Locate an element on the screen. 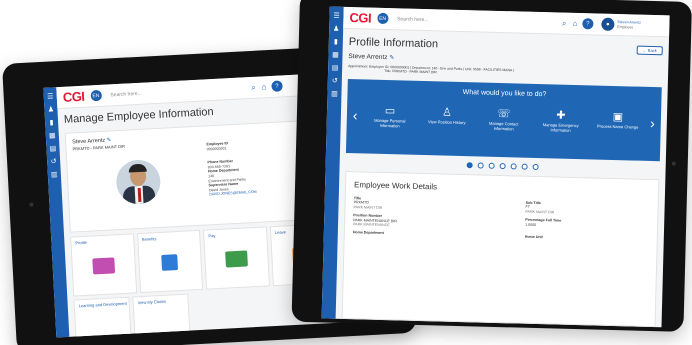  medical-cross-icon is located at coordinates (170, 262).